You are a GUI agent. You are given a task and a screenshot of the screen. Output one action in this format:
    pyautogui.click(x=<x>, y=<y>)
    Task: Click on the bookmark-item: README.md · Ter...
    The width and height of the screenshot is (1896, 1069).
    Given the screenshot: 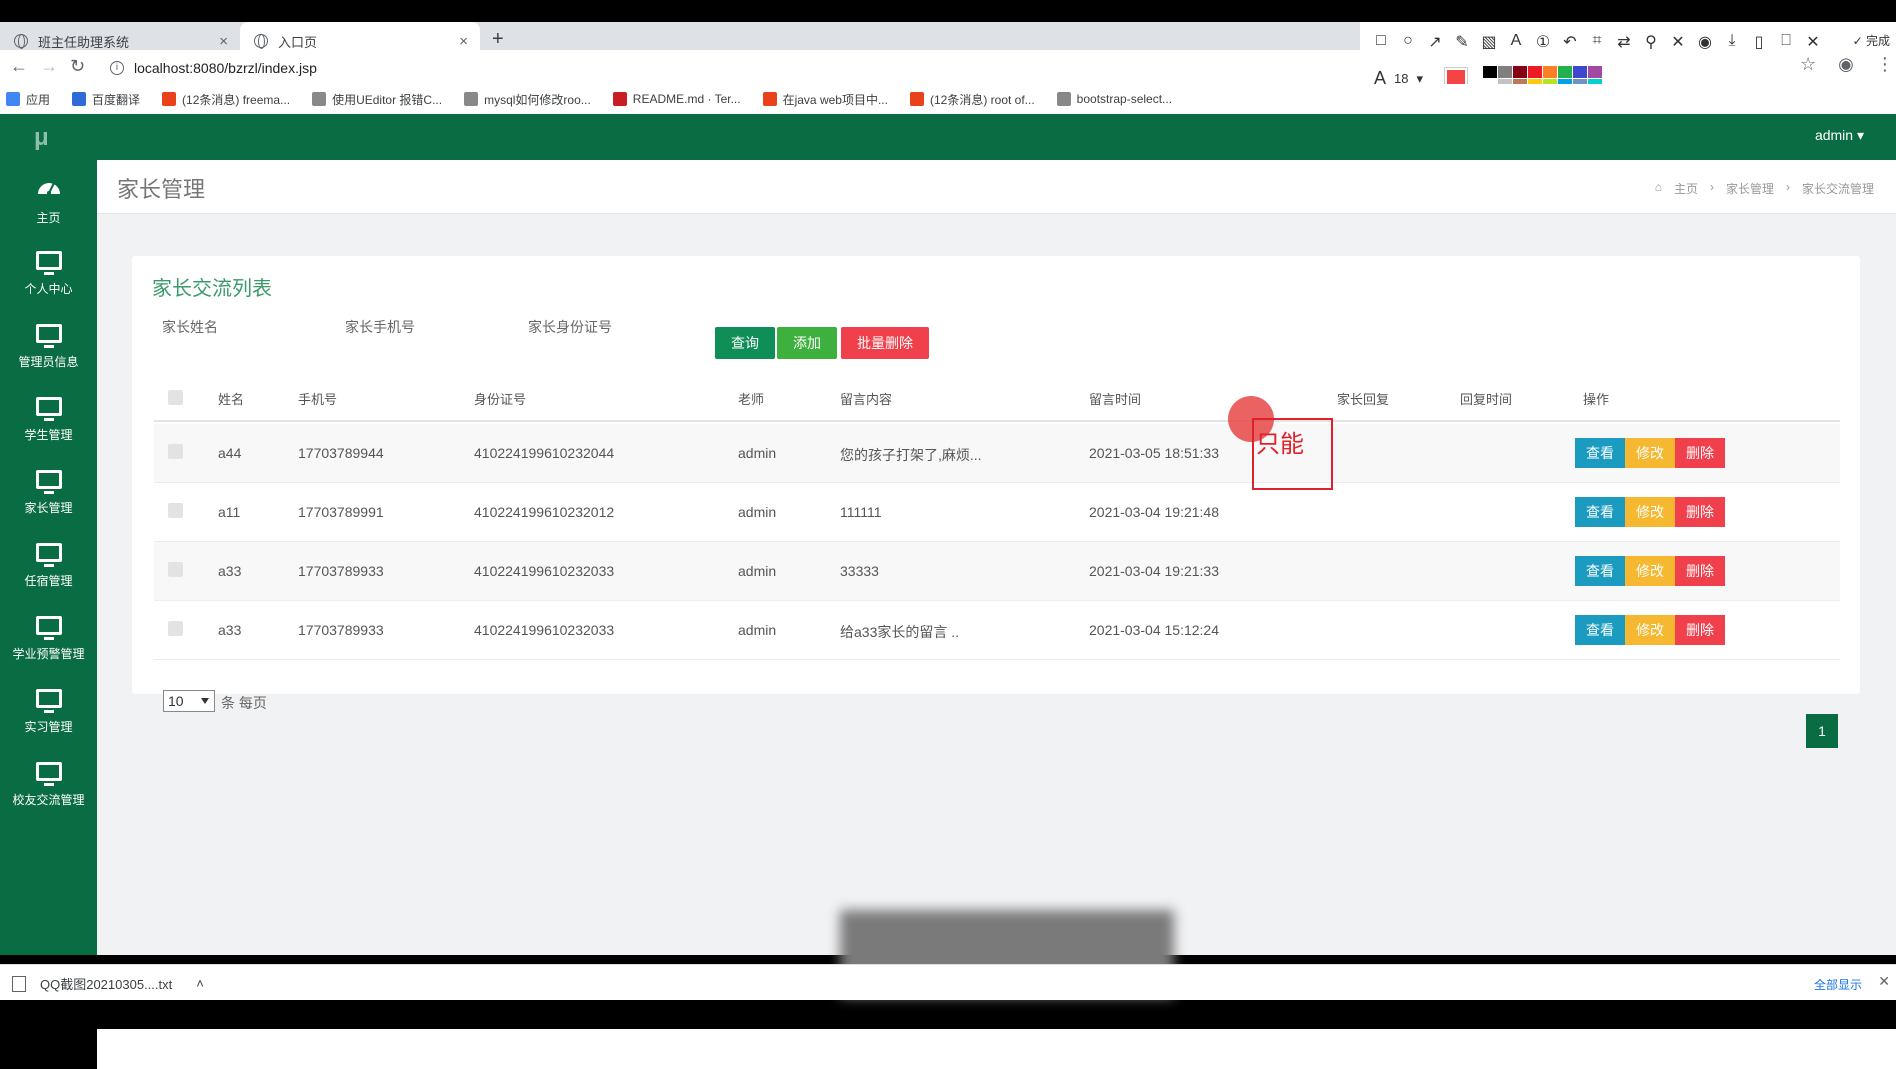 What is the action you would take?
    pyautogui.click(x=676, y=99)
    